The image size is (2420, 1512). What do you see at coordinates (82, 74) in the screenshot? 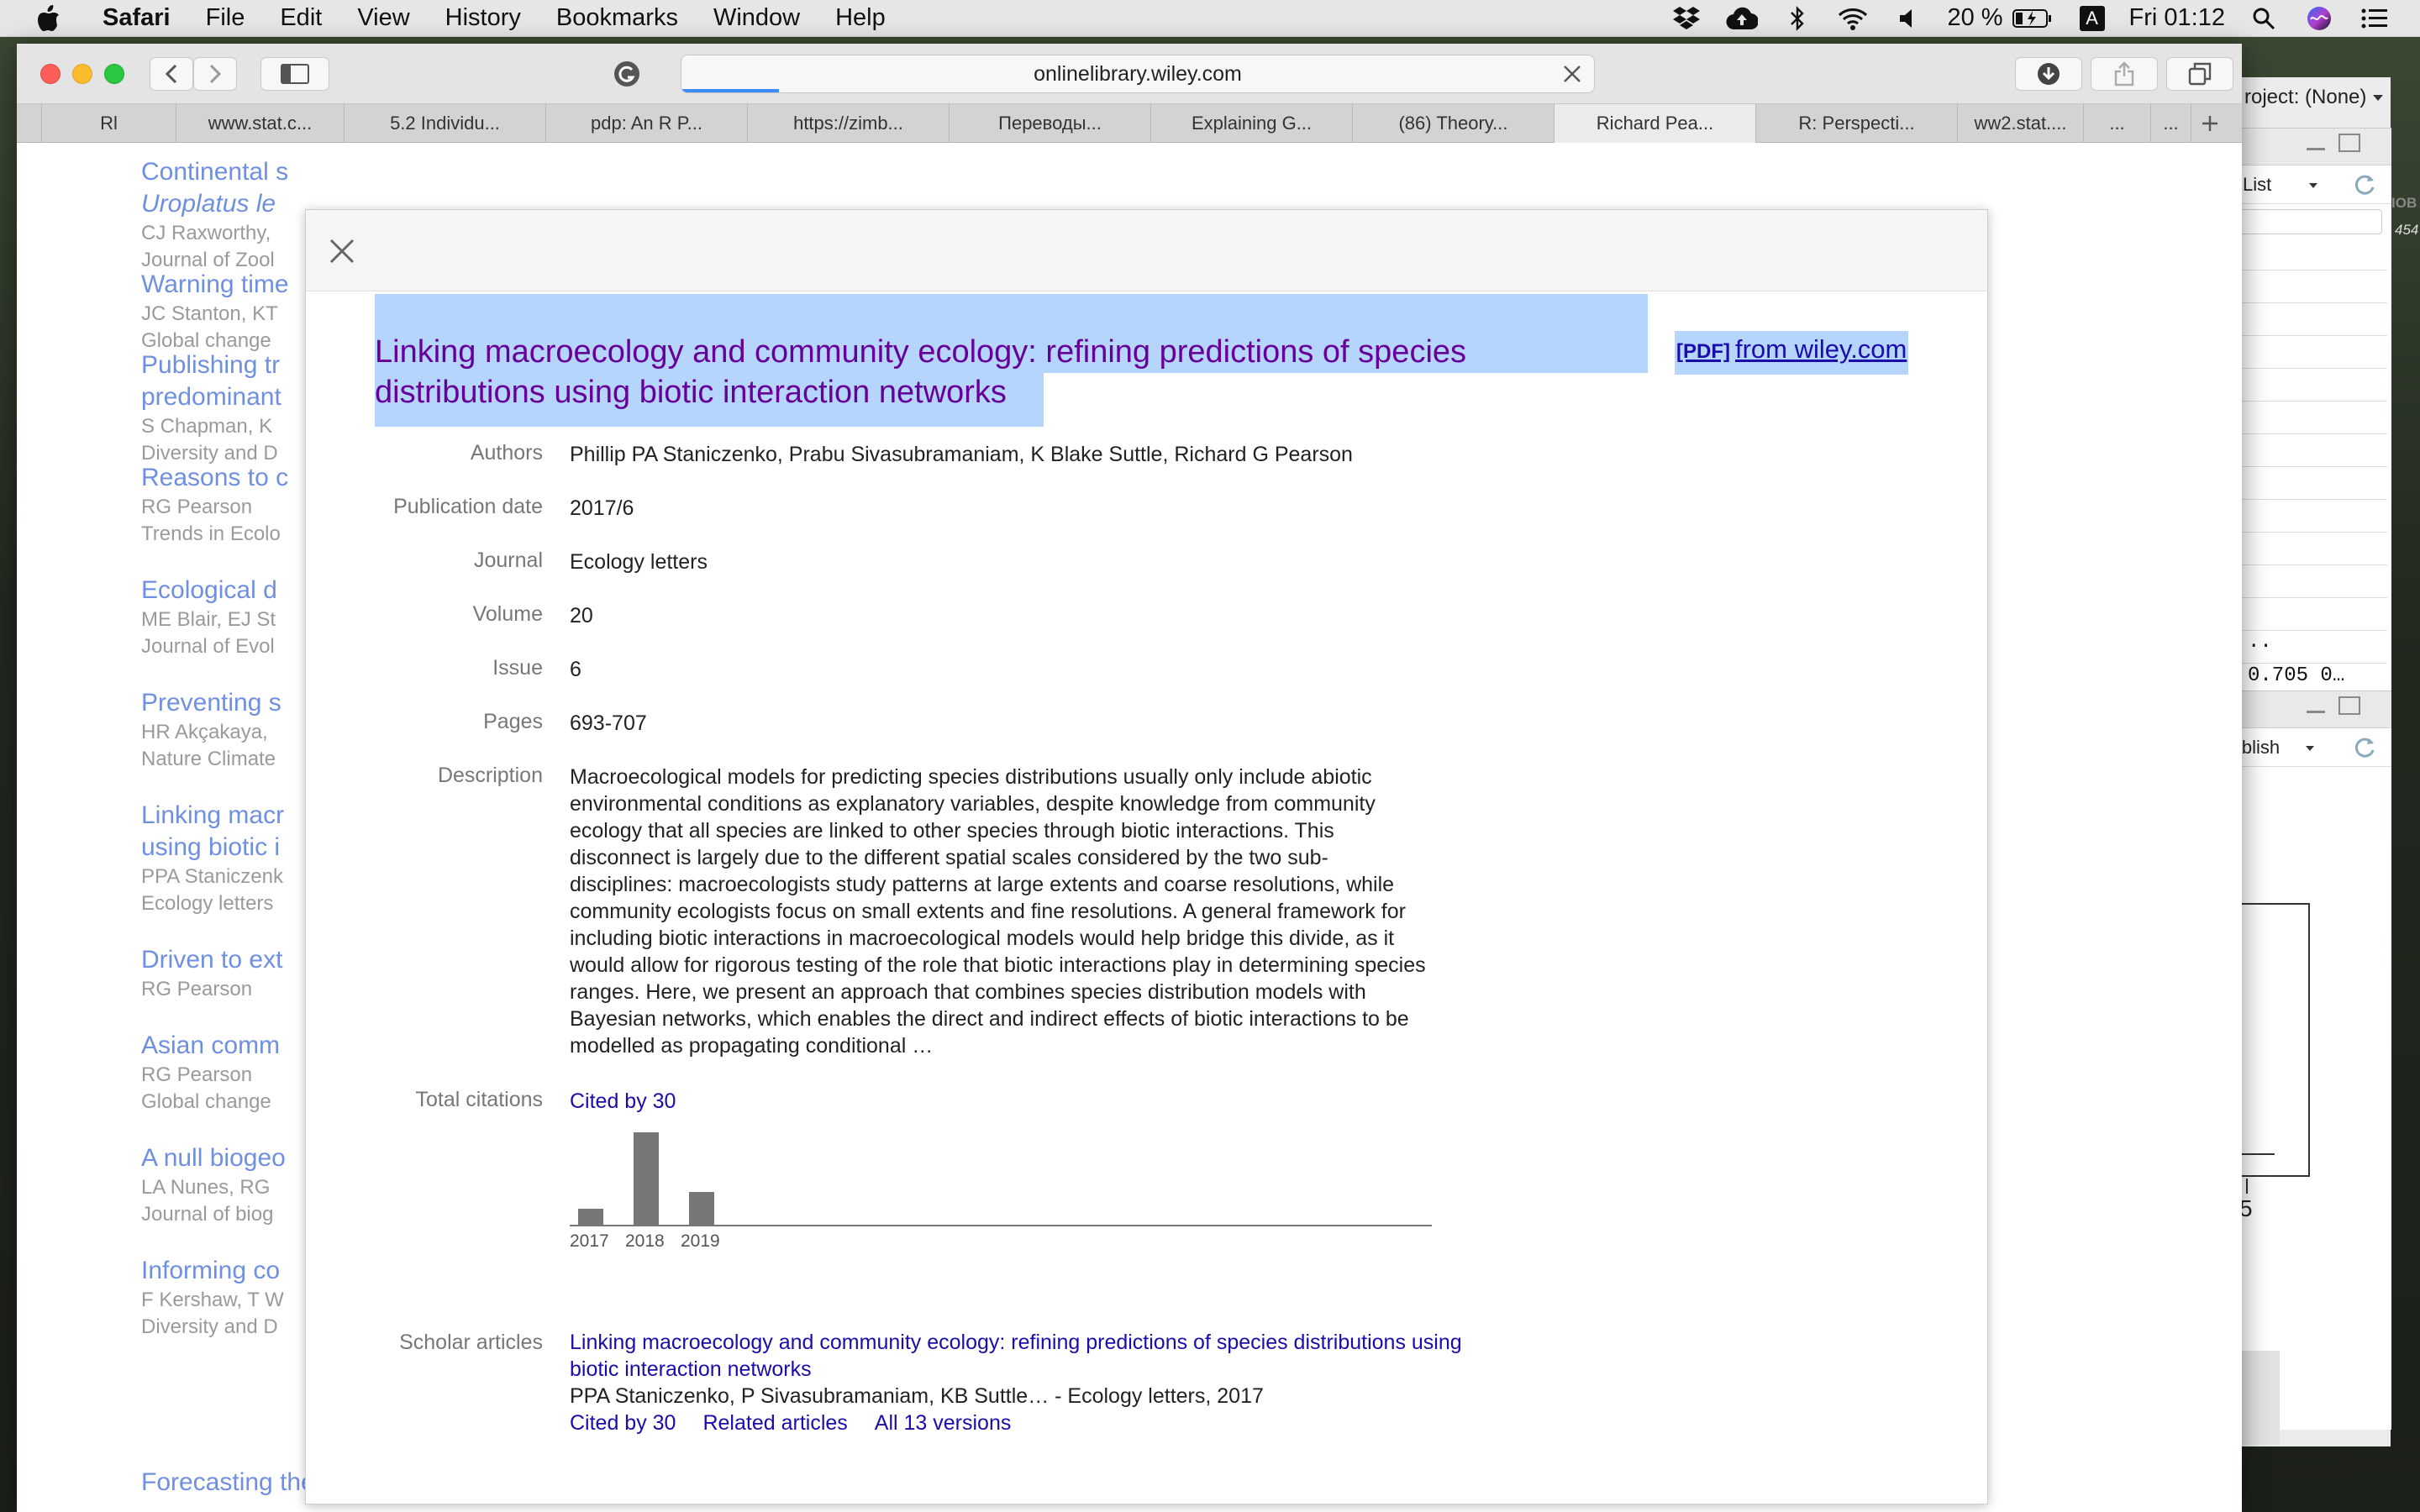
I see `minimize-window-button` at bounding box center [82, 74].